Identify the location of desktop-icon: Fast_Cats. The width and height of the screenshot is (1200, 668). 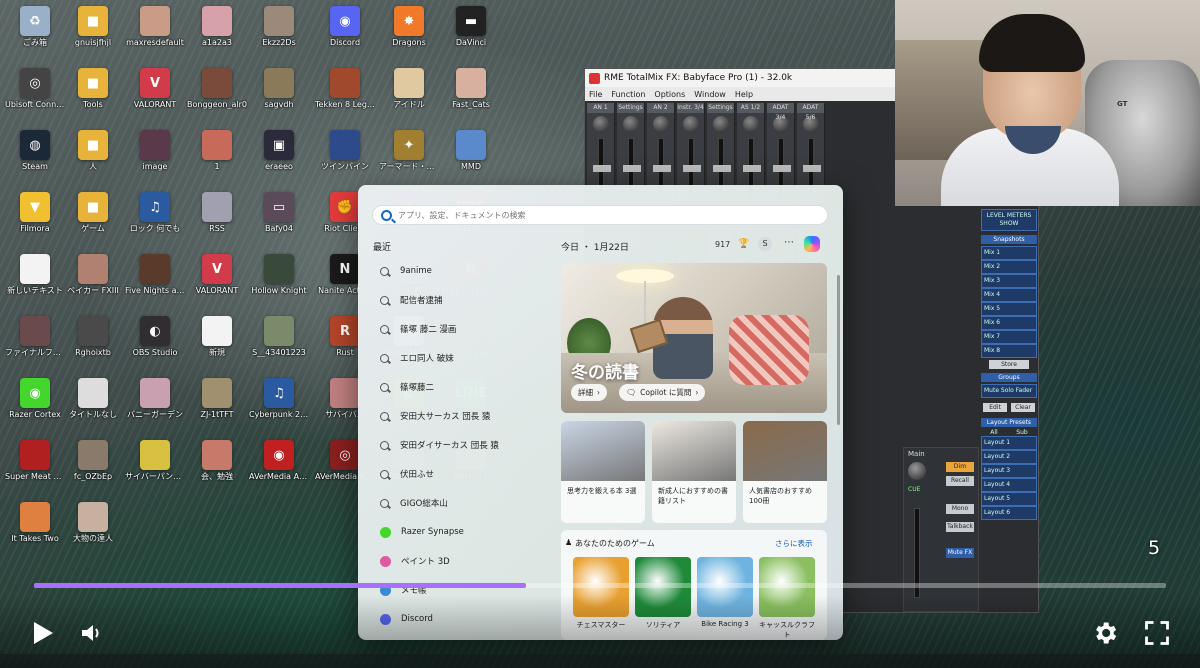
(471, 96).